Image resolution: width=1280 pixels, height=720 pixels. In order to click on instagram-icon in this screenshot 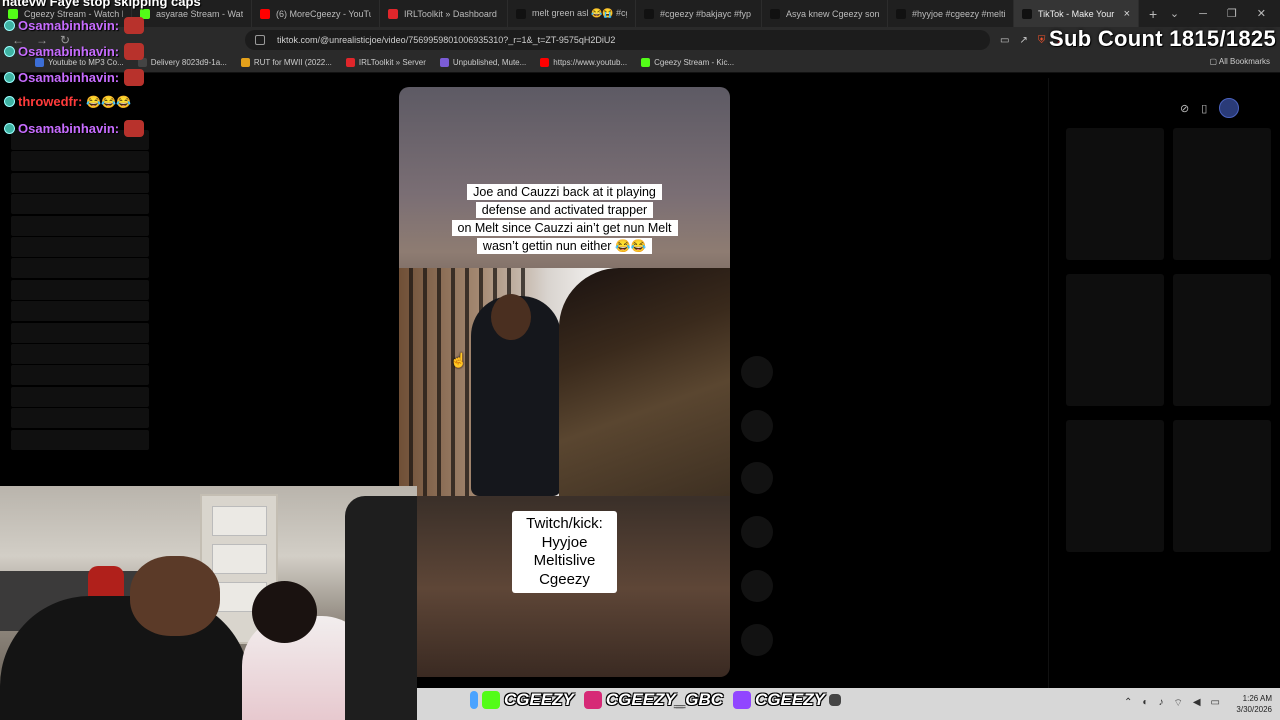, I will do `click(592, 700)`.